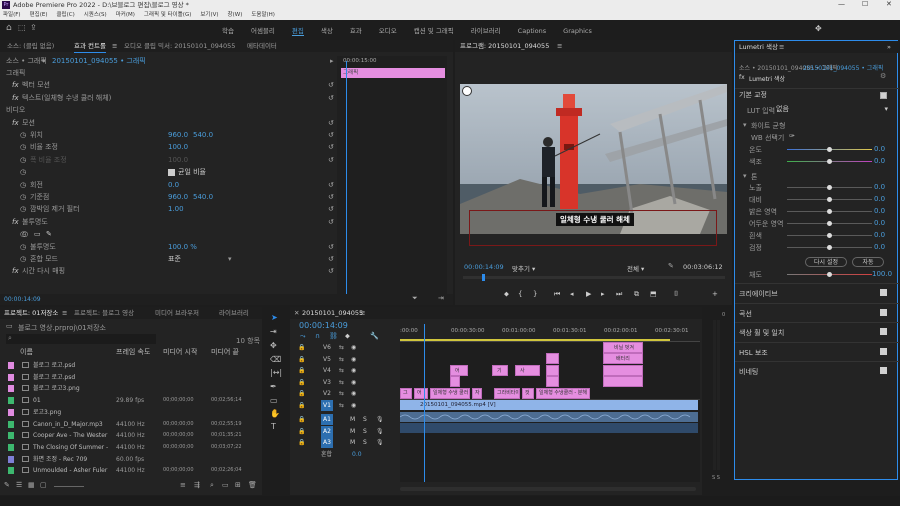  I want to click on pen-mask-icon: ✎, so click(49, 234).